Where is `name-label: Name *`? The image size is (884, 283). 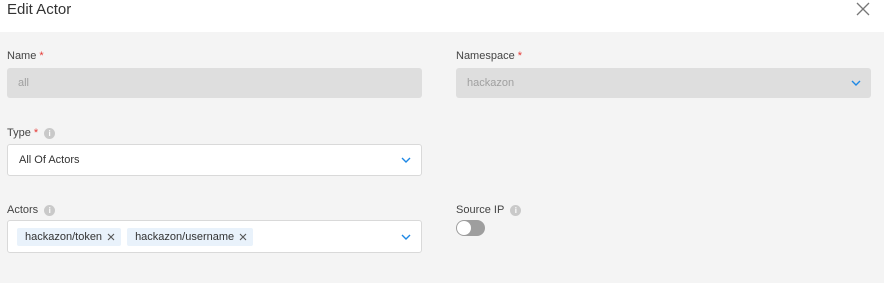
name-label: Name * is located at coordinates (25, 56).